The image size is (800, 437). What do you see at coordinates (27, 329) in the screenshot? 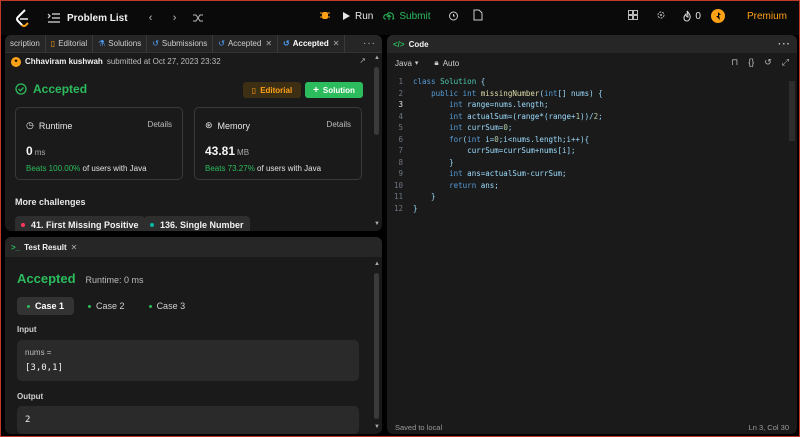
I see `input-label: Input` at bounding box center [27, 329].